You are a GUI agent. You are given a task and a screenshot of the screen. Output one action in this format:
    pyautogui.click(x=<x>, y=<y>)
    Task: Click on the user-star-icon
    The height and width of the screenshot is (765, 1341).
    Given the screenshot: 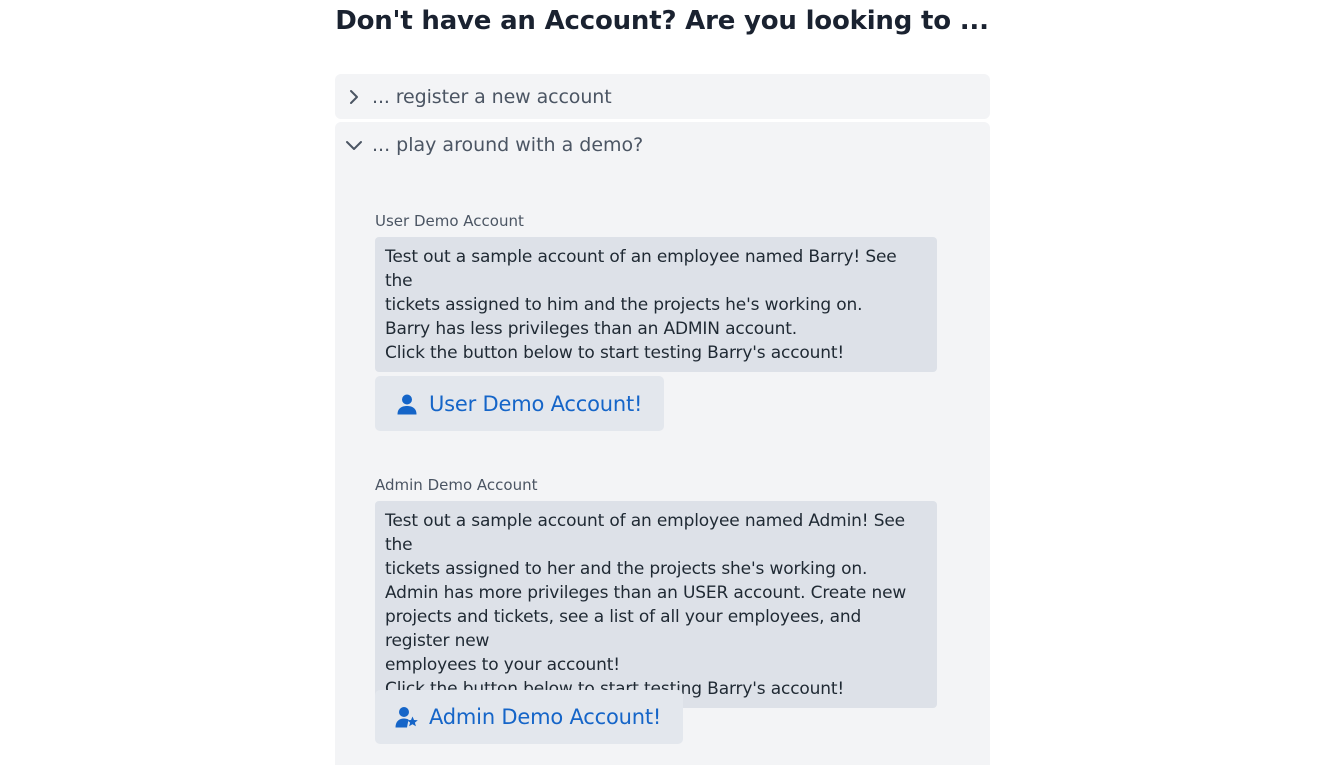 What is the action you would take?
    pyautogui.click(x=407, y=717)
    